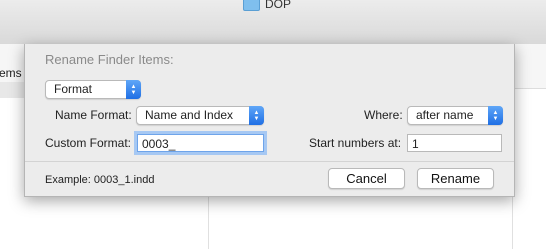 This screenshot has height=249, width=546. What do you see at coordinates (366, 178) in the screenshot?
I see `cancel-button: Cancel` at bounding box center [366, 178].